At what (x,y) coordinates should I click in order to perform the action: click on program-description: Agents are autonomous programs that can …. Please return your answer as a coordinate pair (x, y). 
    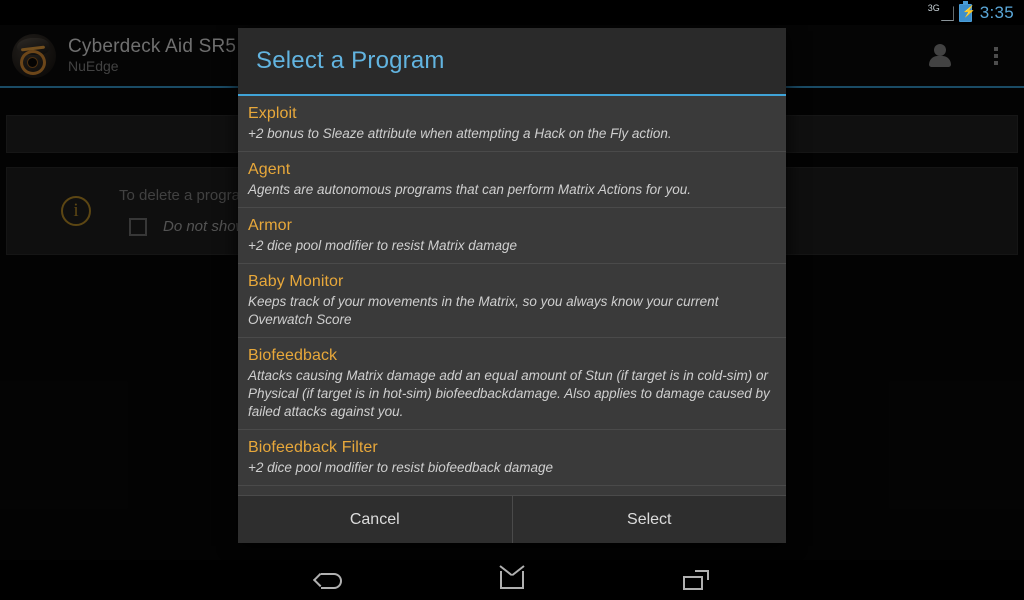
    Looking at the image, I should click on (469, 189).